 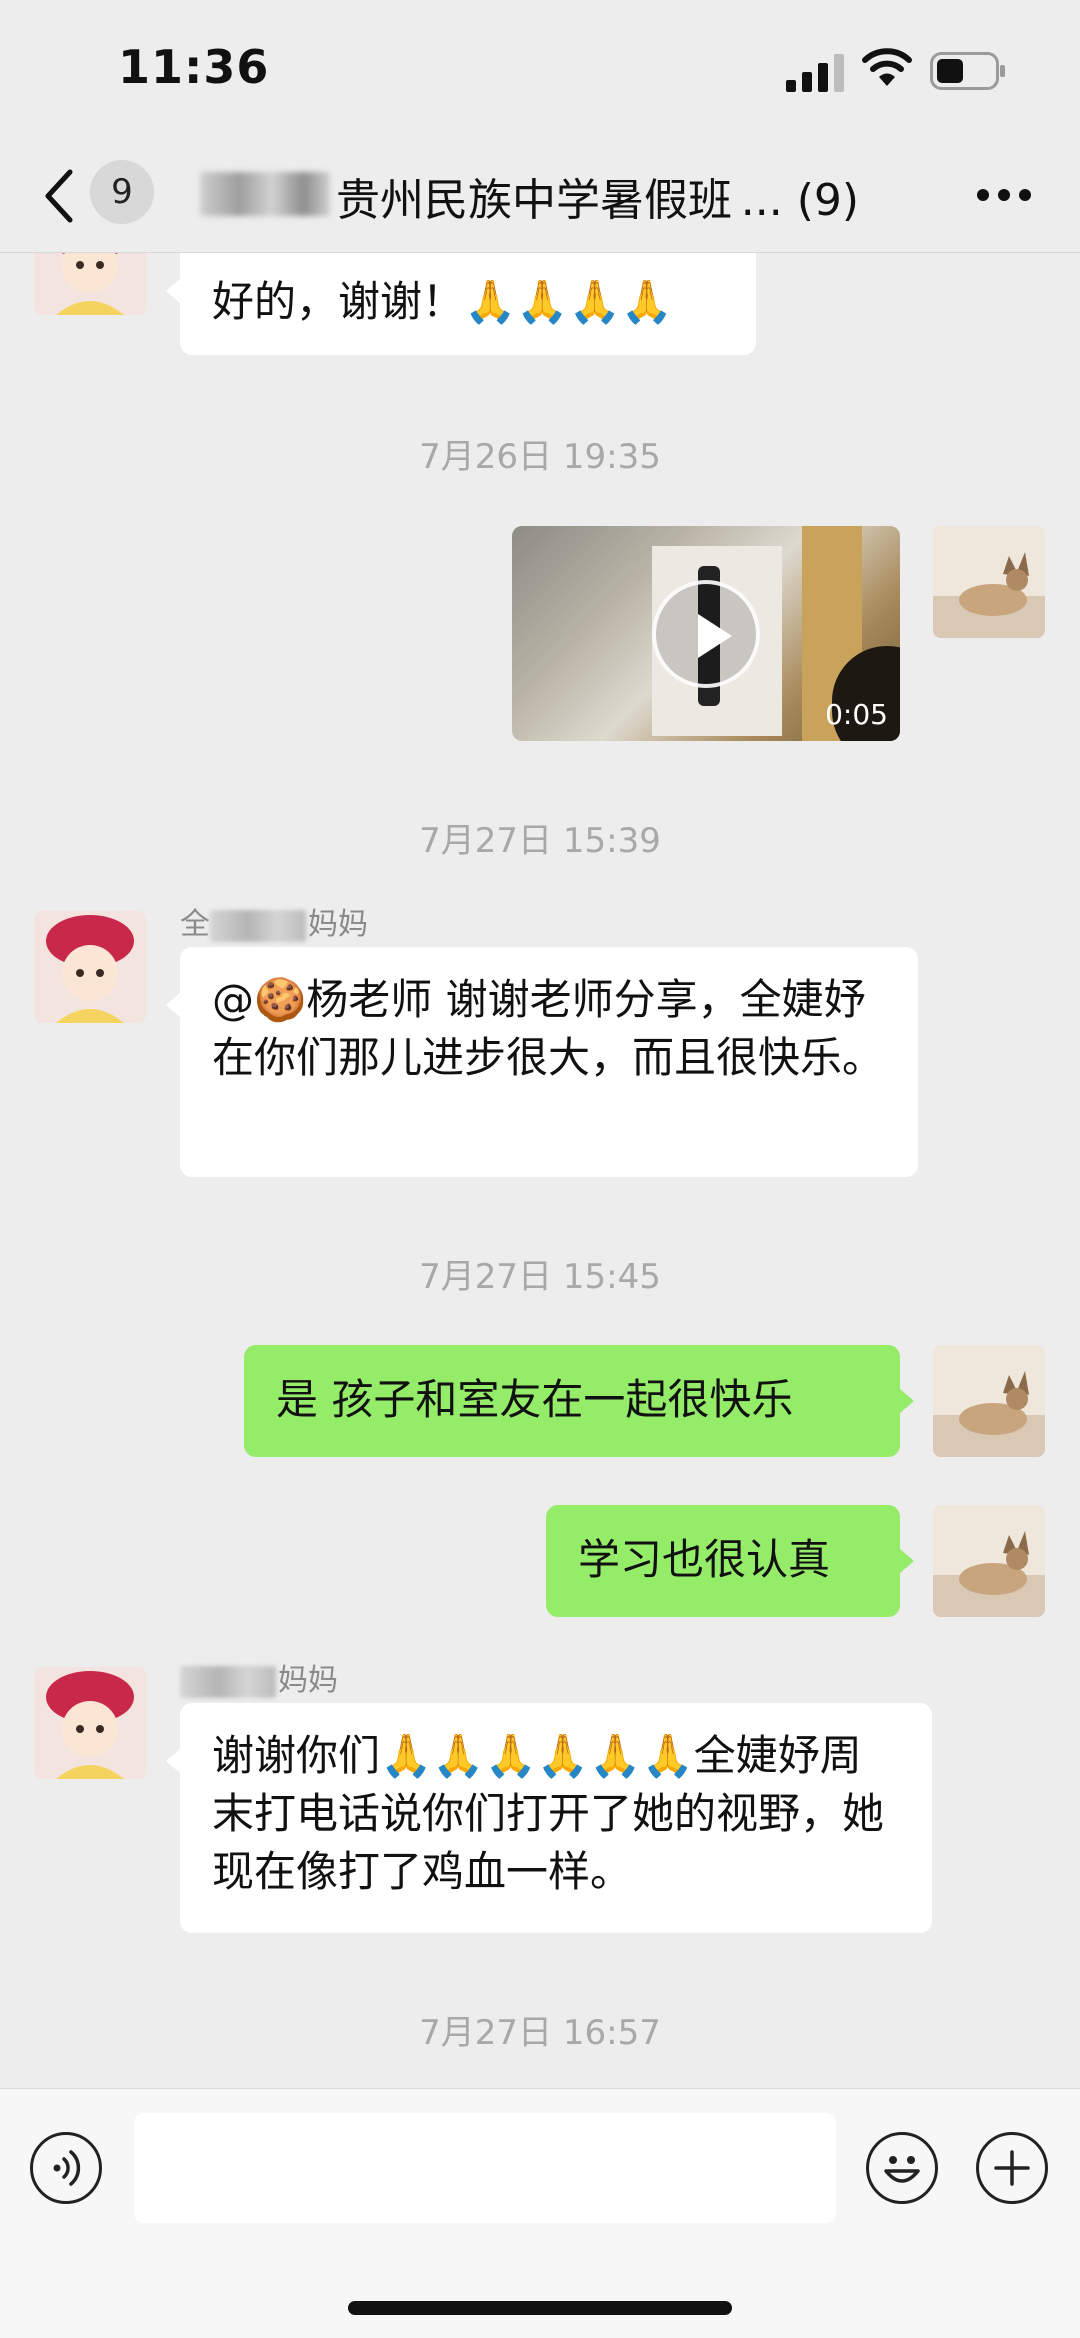 I want to click on chat-header: 9 贵州民族中学暑假班 ... (9), so click(x=540, y=196).